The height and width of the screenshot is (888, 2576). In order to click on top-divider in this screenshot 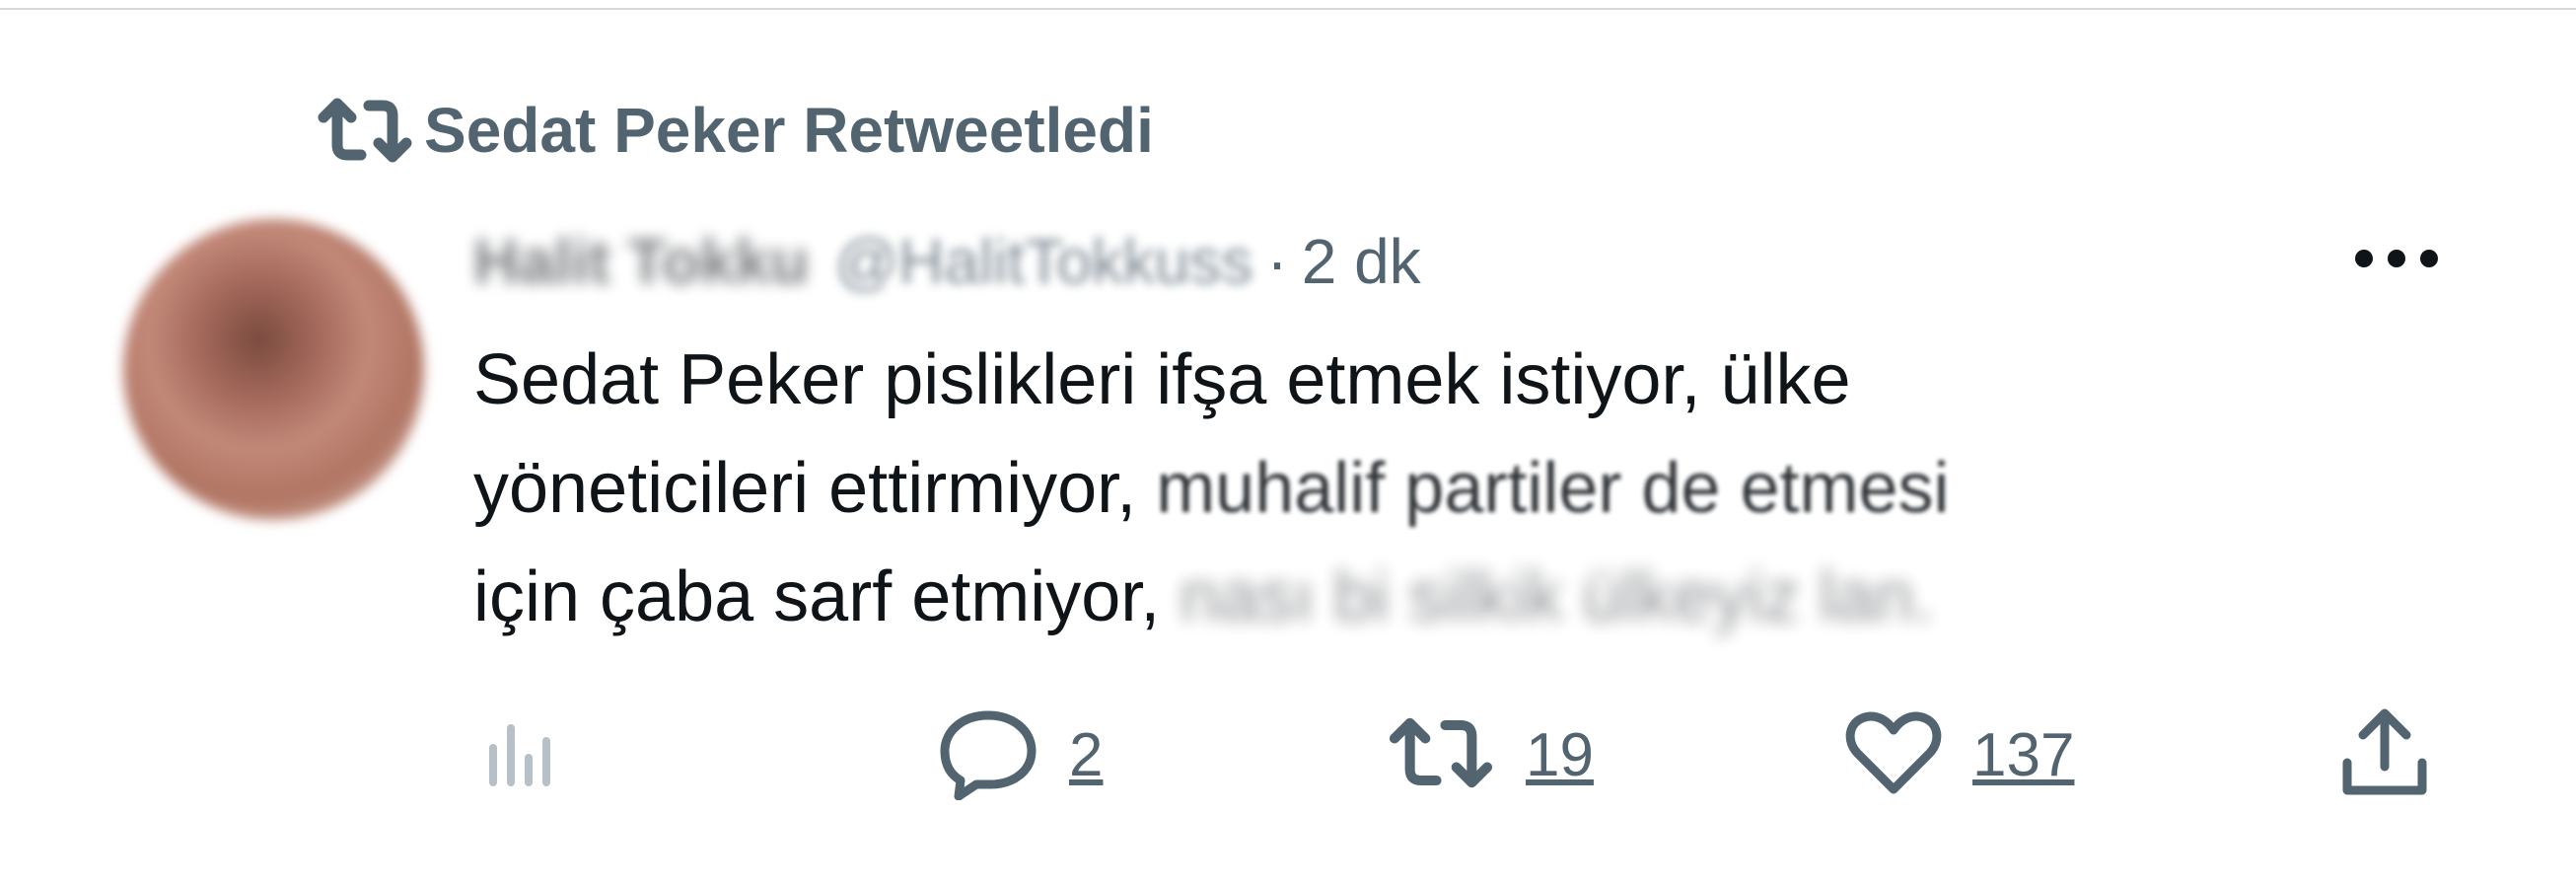, I will do `click(1288, 9)`.